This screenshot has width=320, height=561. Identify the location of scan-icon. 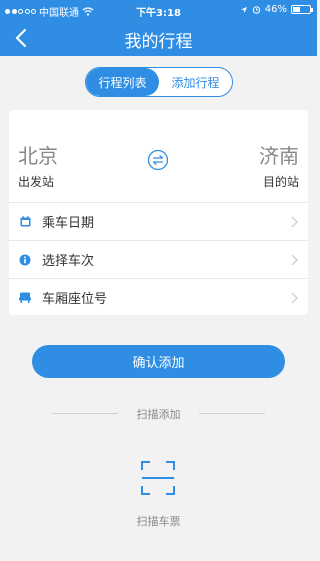
(158, 478).